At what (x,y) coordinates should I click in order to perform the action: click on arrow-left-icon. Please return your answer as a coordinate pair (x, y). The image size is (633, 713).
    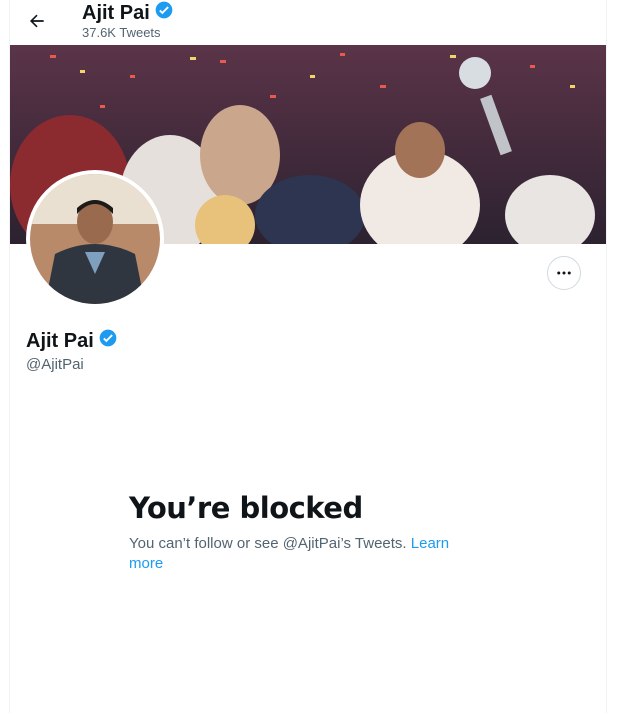
    Looking at the image, I should click on (37, 21).